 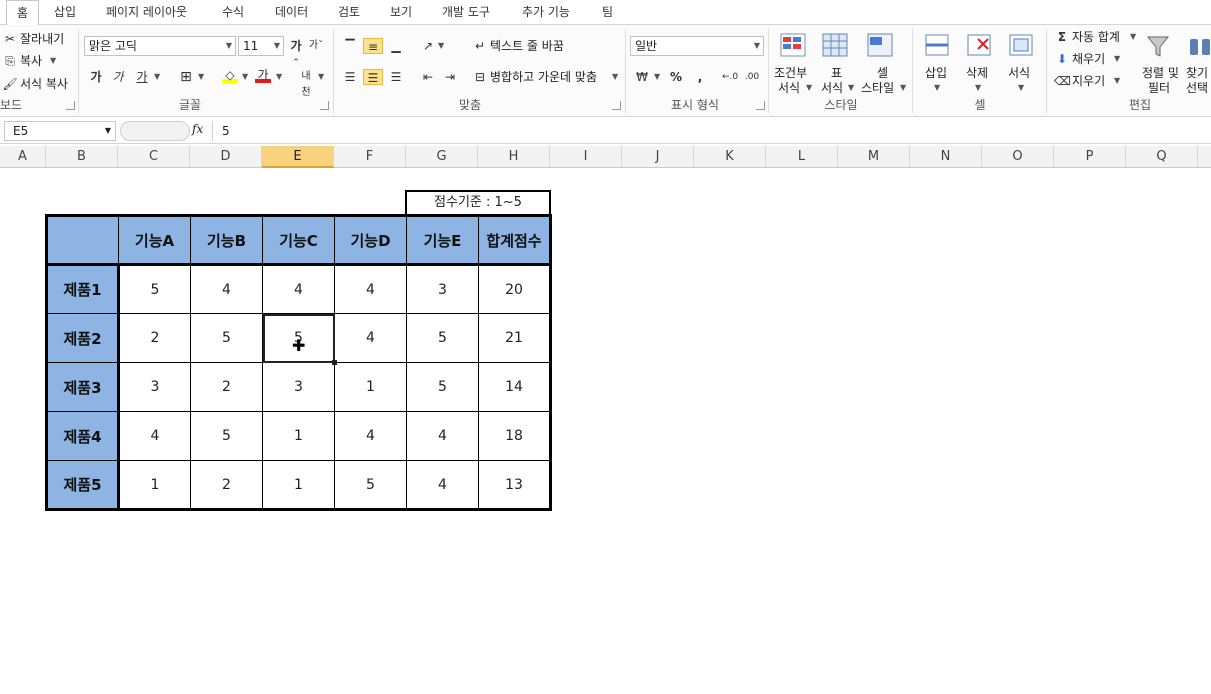 I want to click on delete-cells-icon, so click(x=979, y=46).